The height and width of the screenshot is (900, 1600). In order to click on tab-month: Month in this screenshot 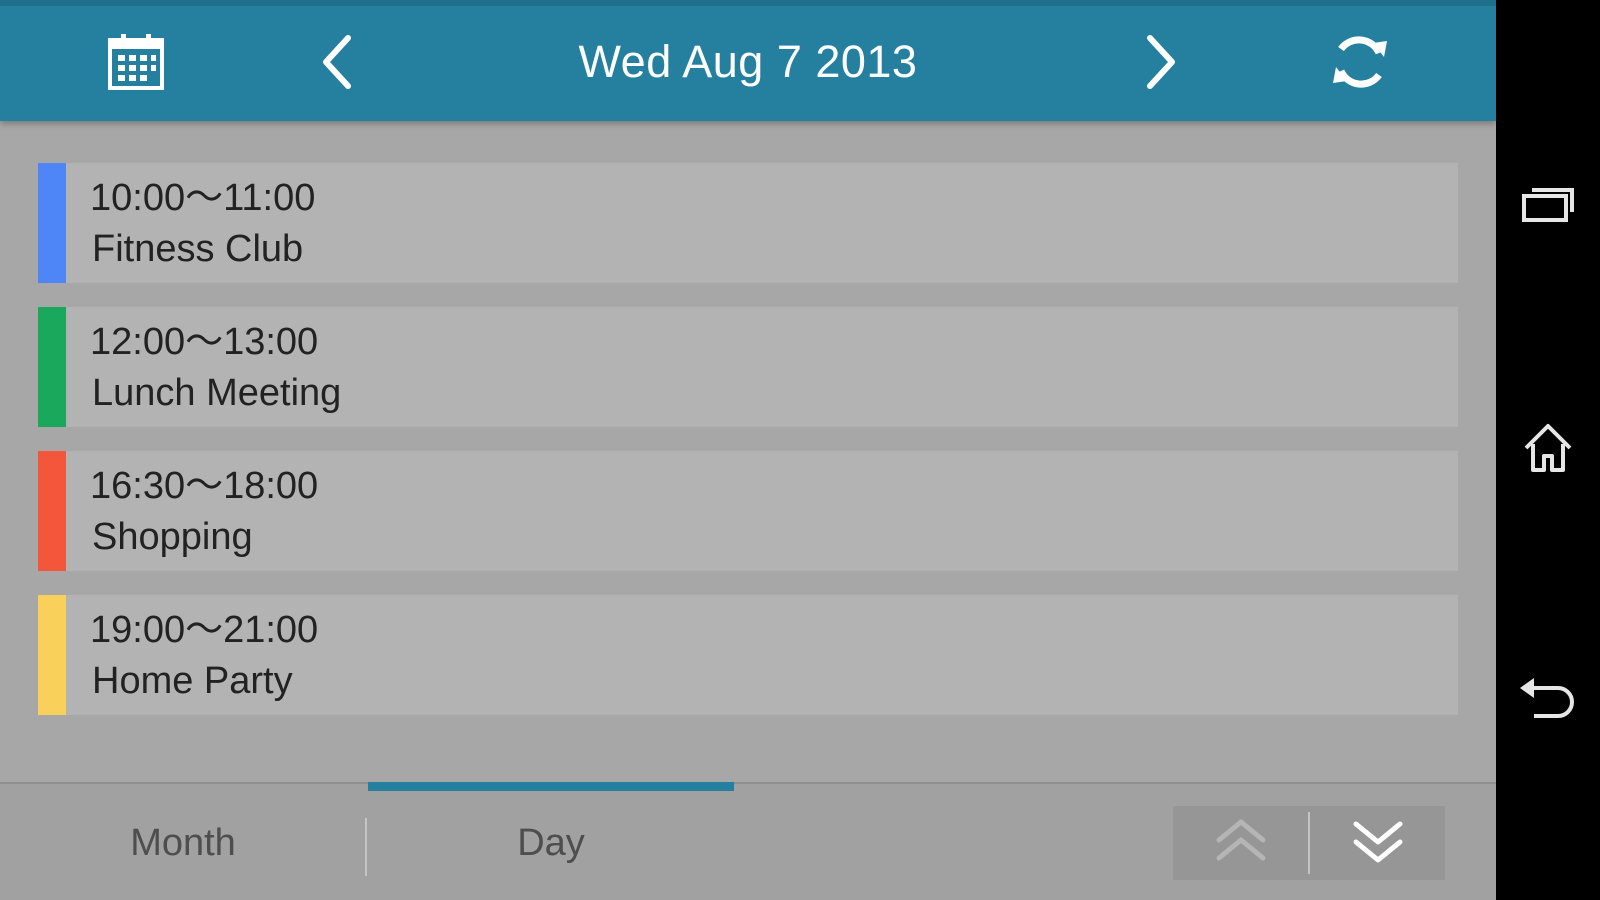, I will do `click(183, 842)`.